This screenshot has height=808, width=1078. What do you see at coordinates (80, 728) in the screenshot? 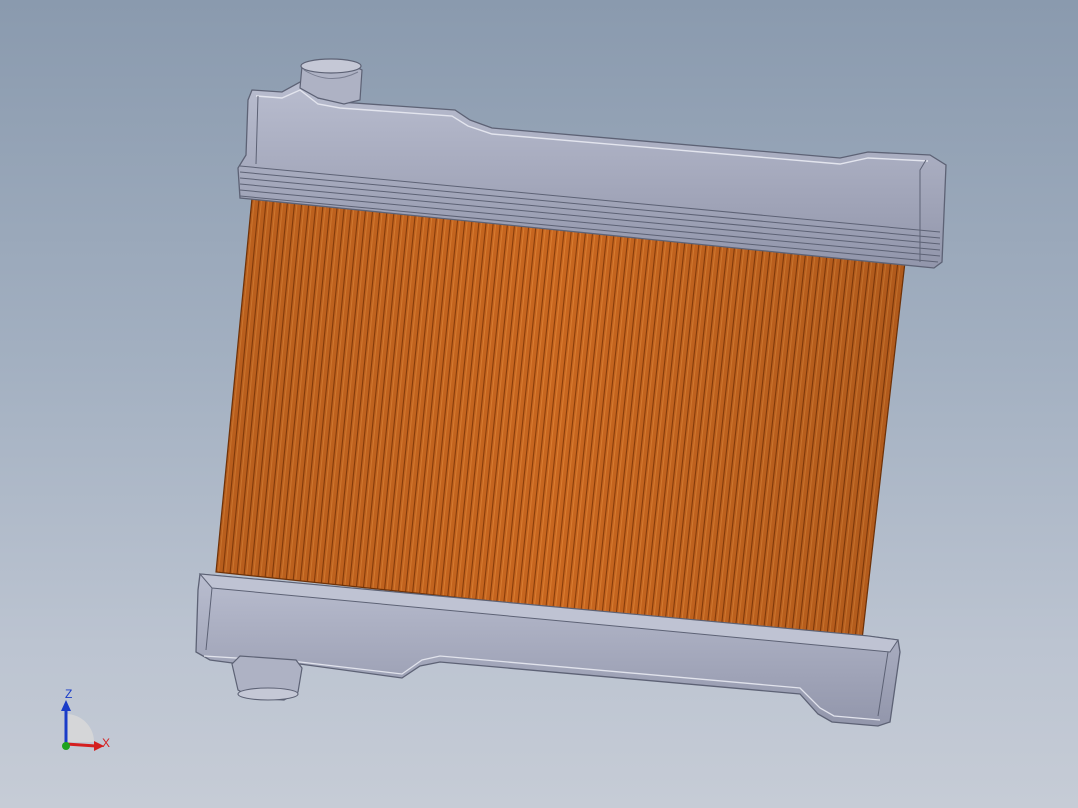
I see `triad-sector` at bounding box center [80, 728].